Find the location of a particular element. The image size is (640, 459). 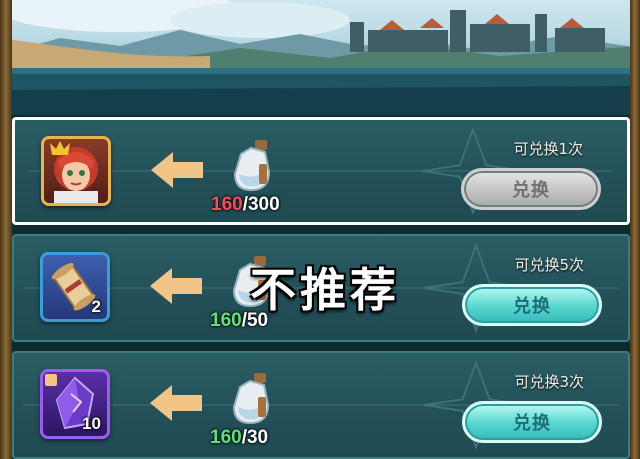

scroll-icon: 2 is located at coordinates (75, 287).